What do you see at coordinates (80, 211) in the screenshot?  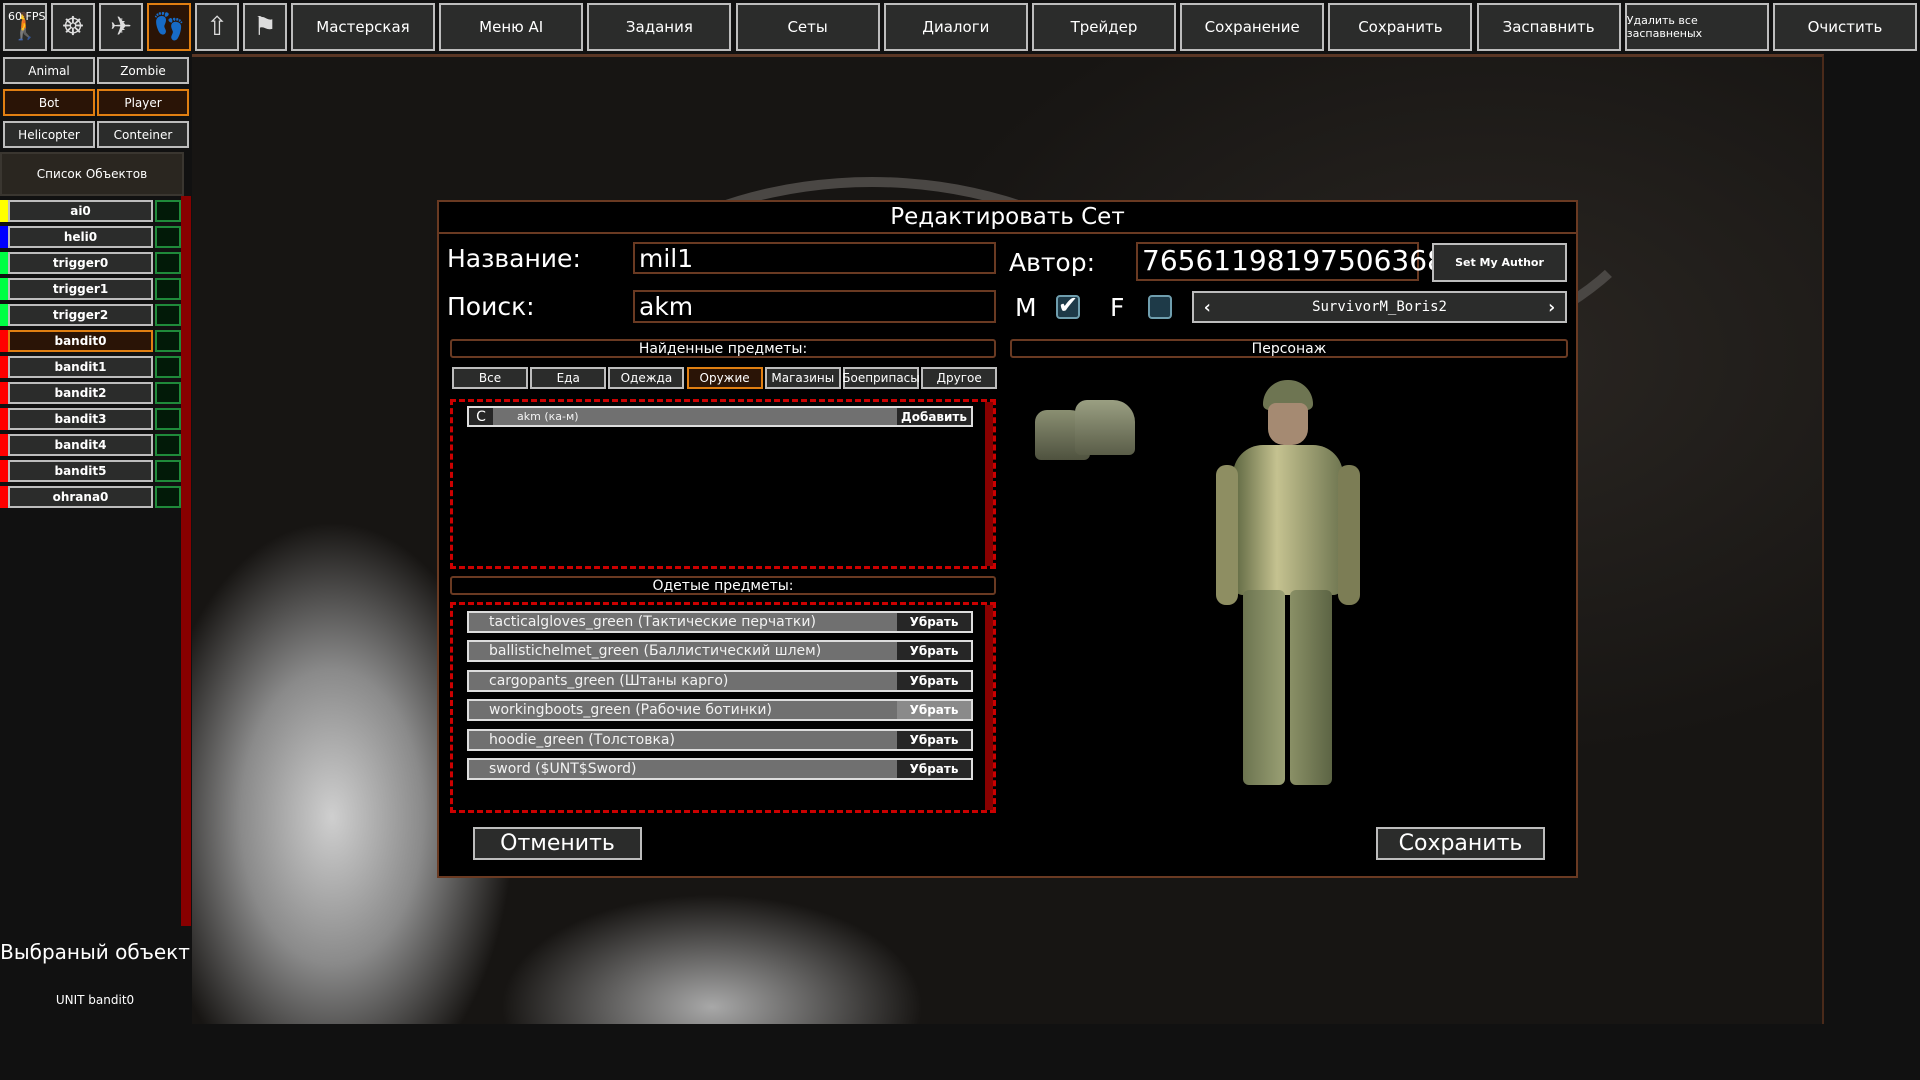 I see `object-select-button: ai0` at bounding box center [80, 211].